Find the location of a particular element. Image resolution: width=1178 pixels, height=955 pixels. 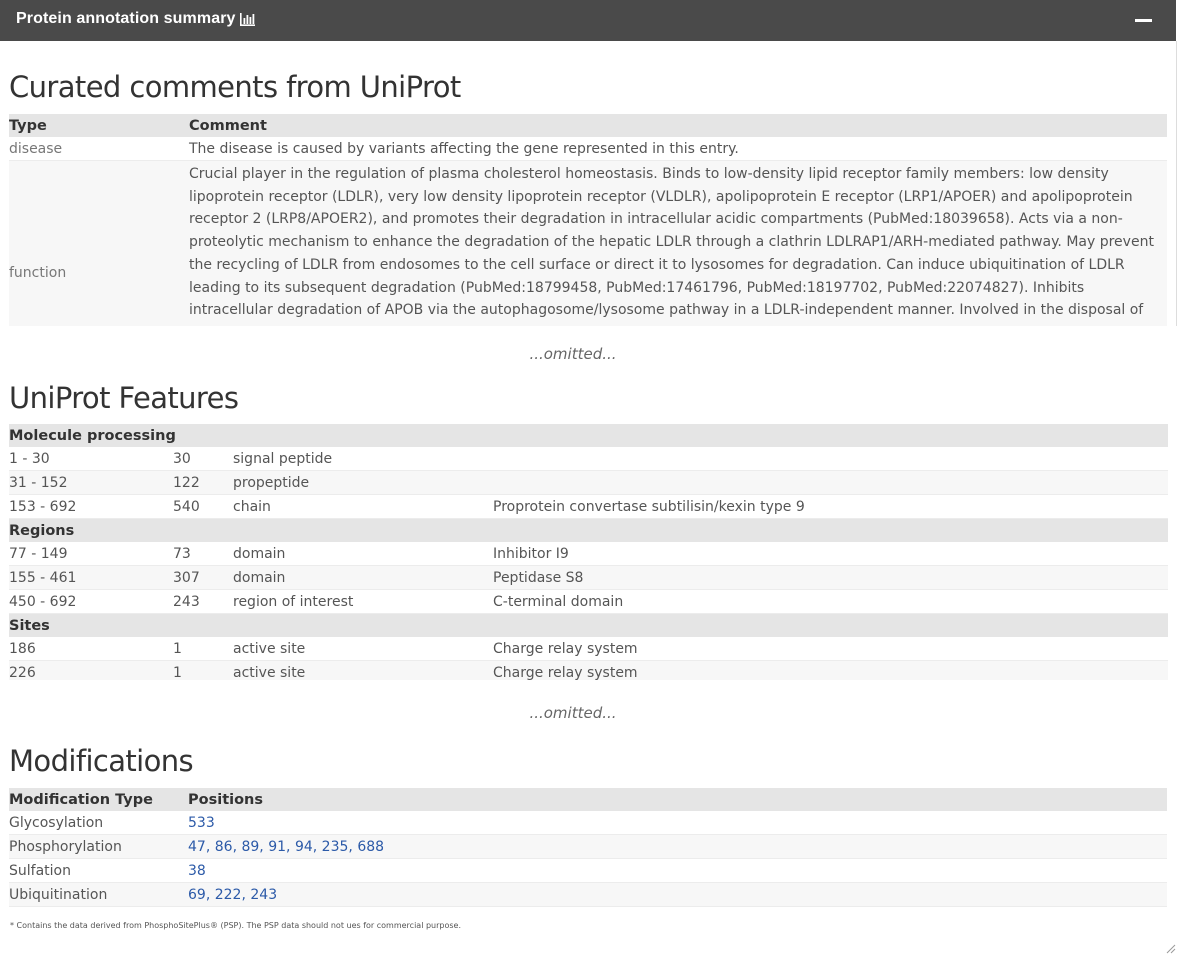

panel-header: Protein annotation summary is located at coordinates (588, 20).